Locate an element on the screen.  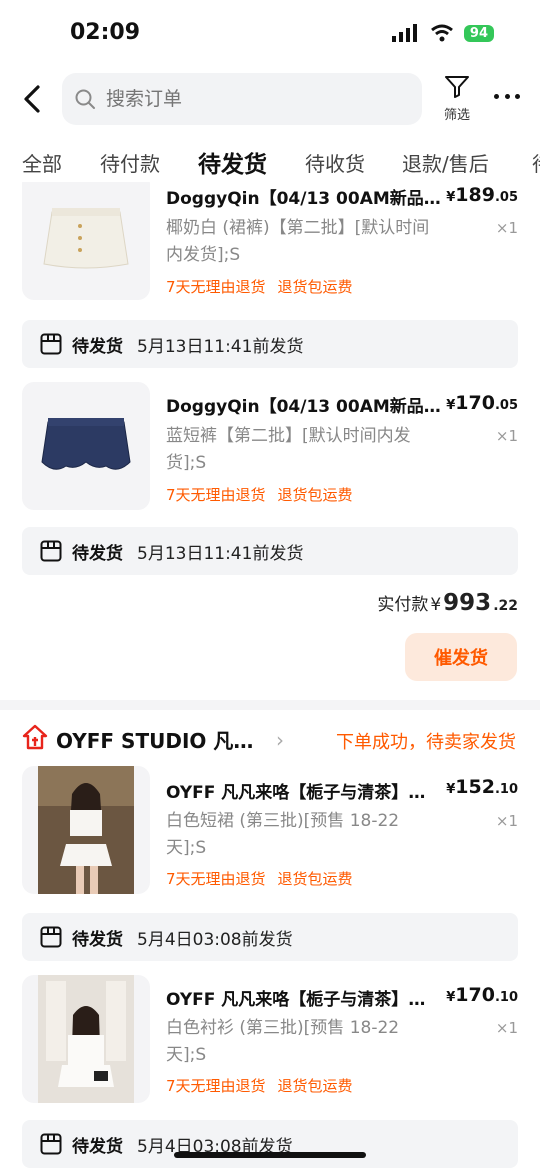
signal-icon is located at coordinates (404, 33).